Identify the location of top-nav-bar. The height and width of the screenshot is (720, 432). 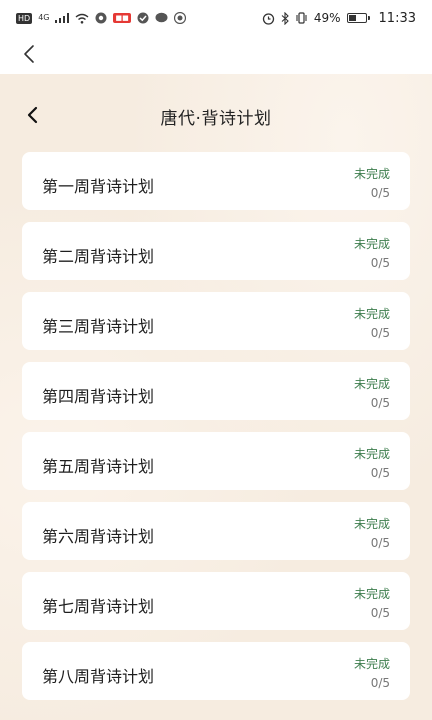
(216, 55).